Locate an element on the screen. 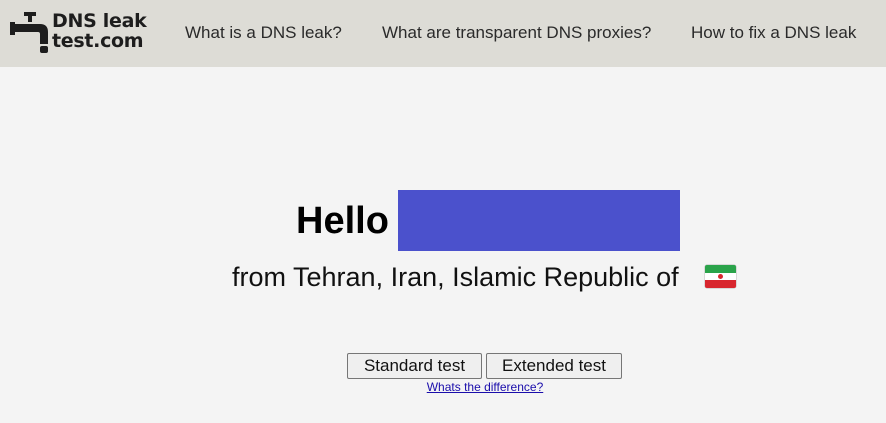 This screenshot has width=886, height=423. location-text: from Tehran, Iran, Islamic Republic of is located at coordinates (455, 277).